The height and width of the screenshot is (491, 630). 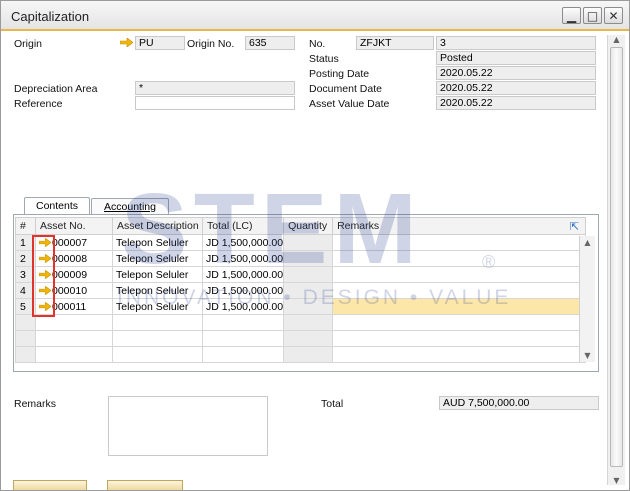 I want to click on expand-icon: ⇱, so click(x=574, y=226).